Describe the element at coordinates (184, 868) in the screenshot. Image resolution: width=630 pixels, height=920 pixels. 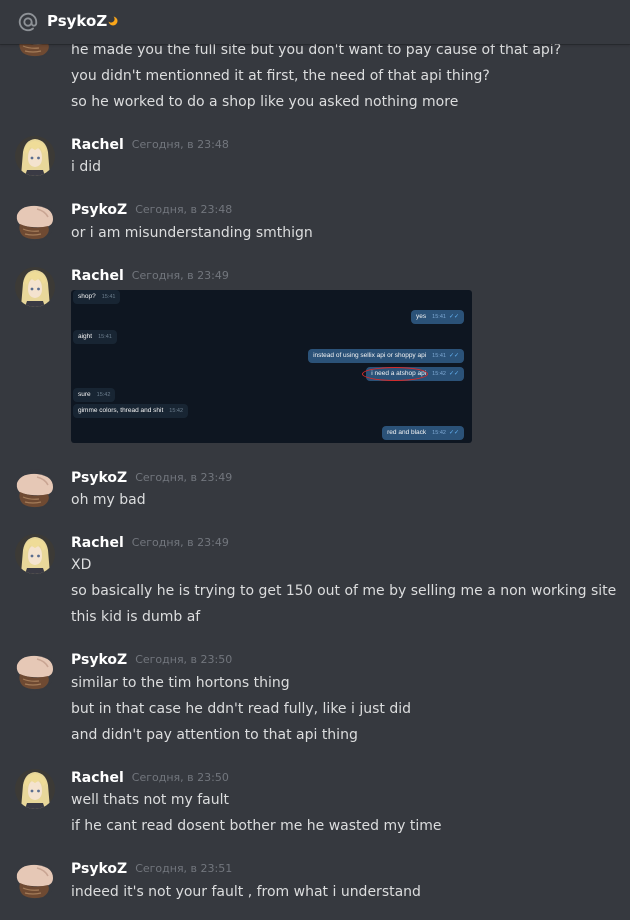
I see `timestamp: Сегодня, в 23:51` at that location.